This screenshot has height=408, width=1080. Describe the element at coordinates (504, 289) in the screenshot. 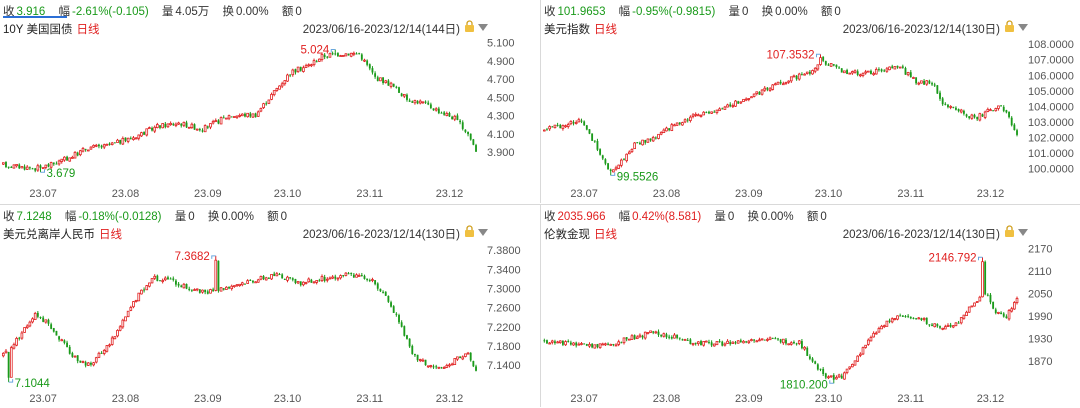

I see `y-tick-label: 7.3000` at that location.